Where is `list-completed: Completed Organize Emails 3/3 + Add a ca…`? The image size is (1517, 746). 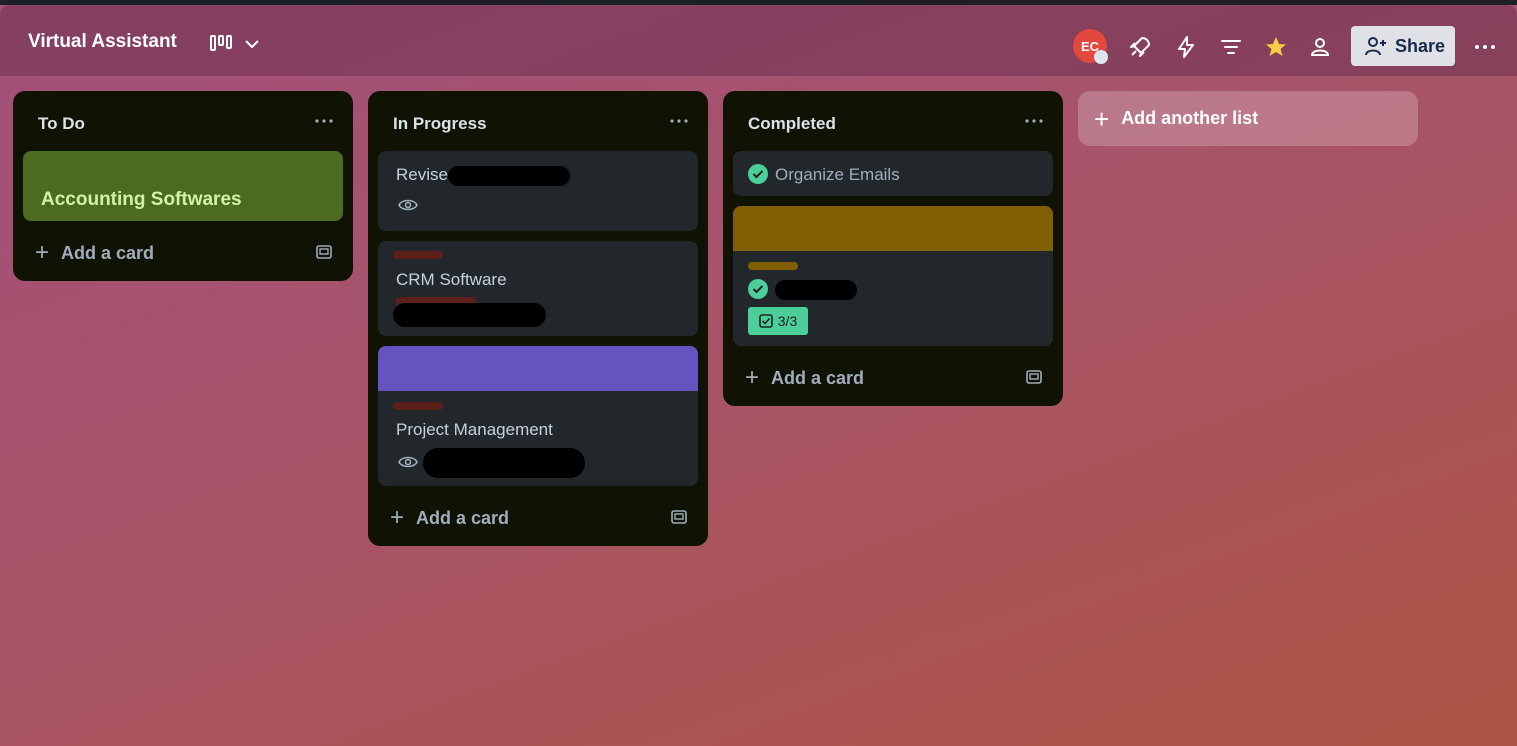
list-completed: Completed Organize Emails 3/3 + Add a ca… is located at coordinates (893, 248).